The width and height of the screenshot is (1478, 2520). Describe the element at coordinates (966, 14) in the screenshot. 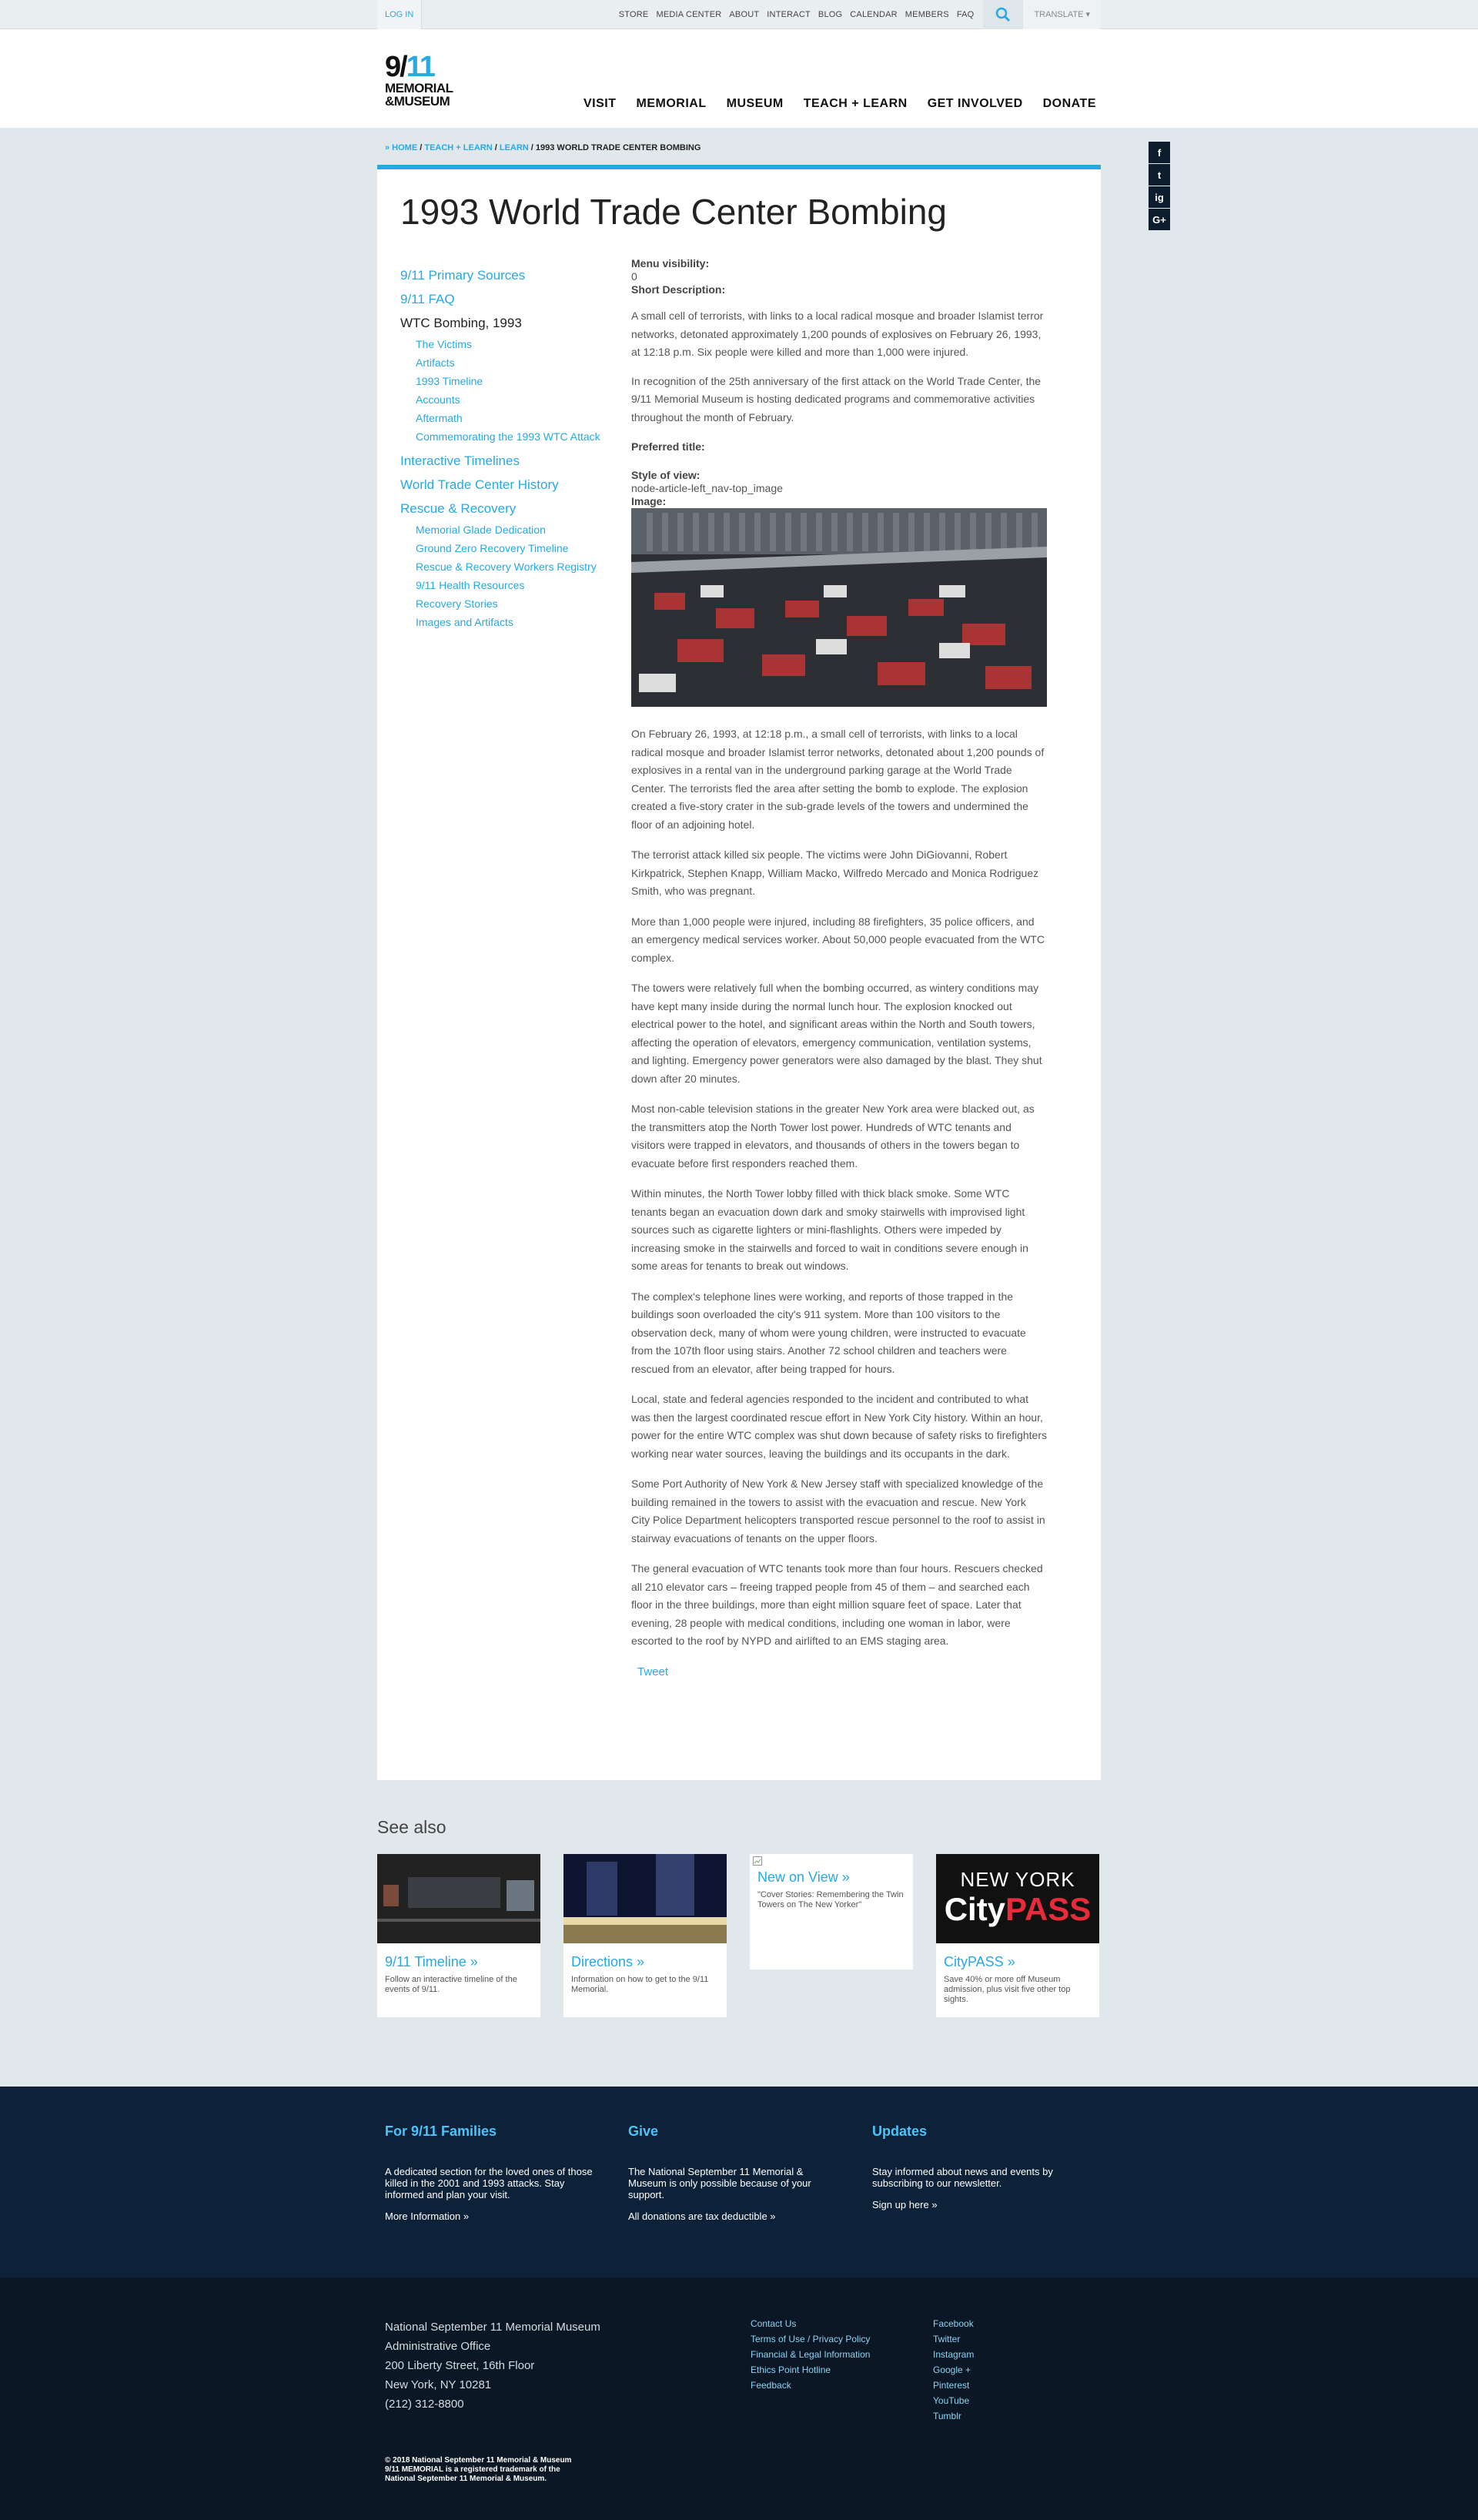

I see `util-link-faq: FAQ` at that location.